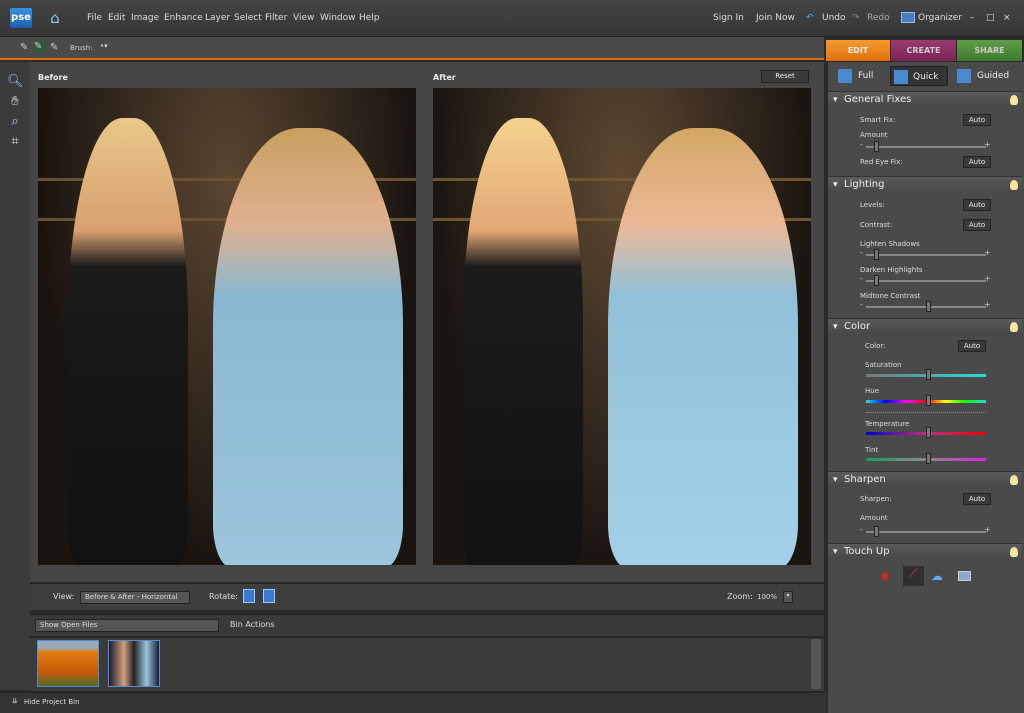 This screenshot has width=1024, height=713. Describe the element at coordinates (24, 47) in the screenshot. I see `selection-brush-icon: ✎` at that location.